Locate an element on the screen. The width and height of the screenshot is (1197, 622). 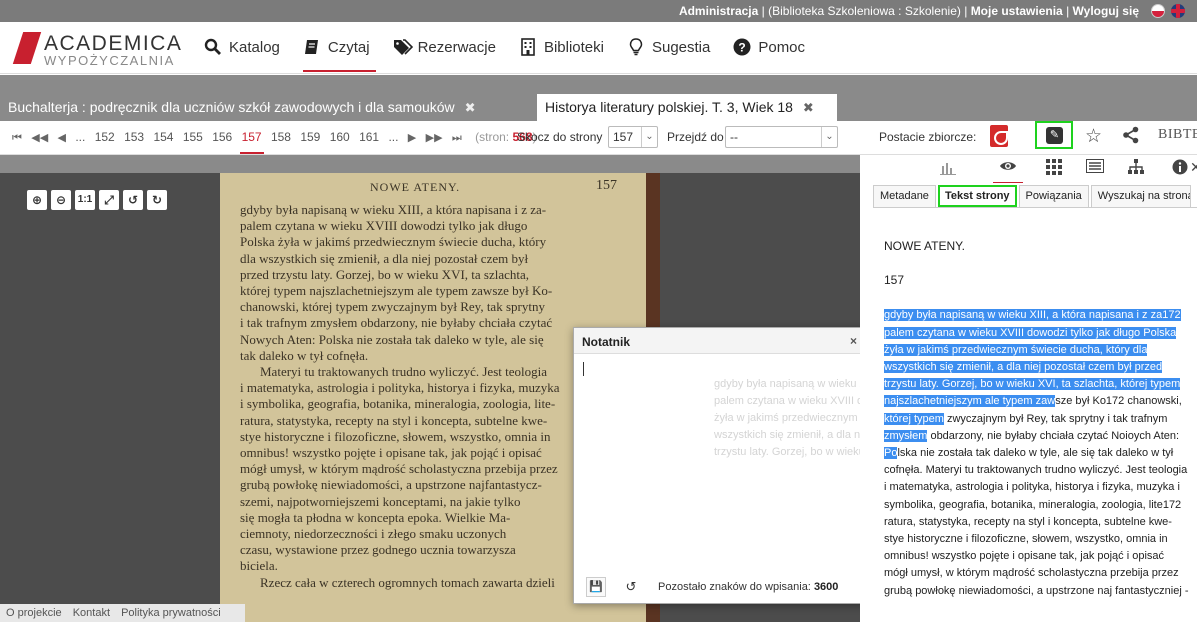
tab-search-pages: Wyszukaj na stronach is located at coordinates (1140, 196).